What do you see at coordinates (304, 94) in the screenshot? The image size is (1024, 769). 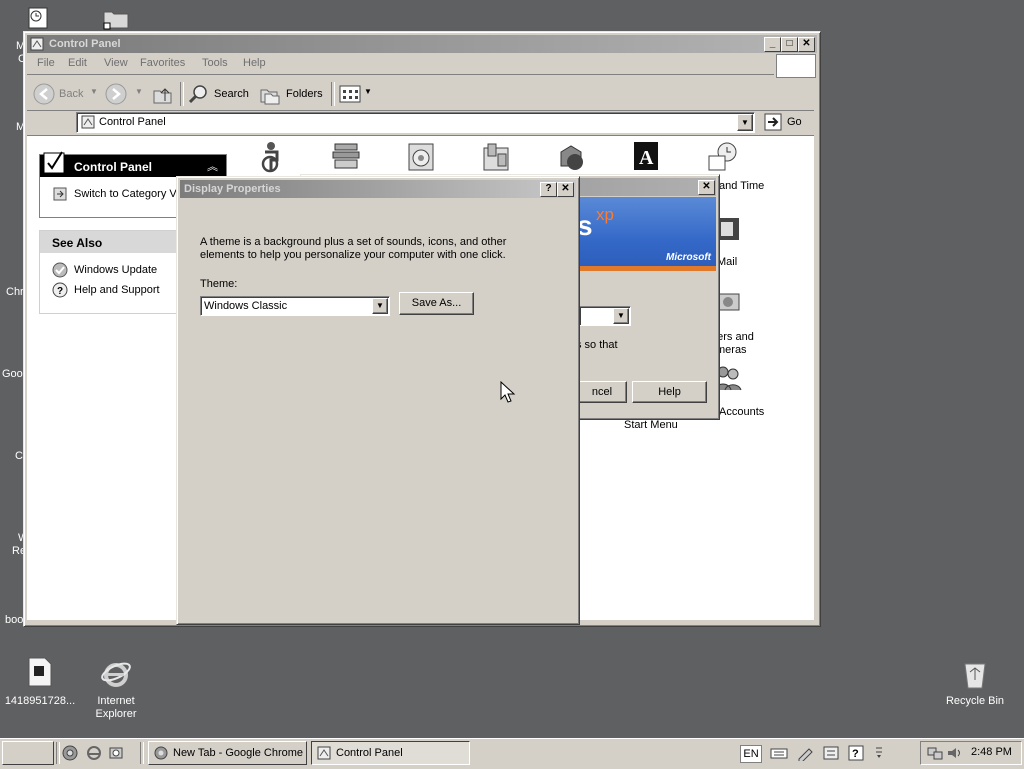 I see `folders-button-label: Folders` at bounding box center [304, 94].